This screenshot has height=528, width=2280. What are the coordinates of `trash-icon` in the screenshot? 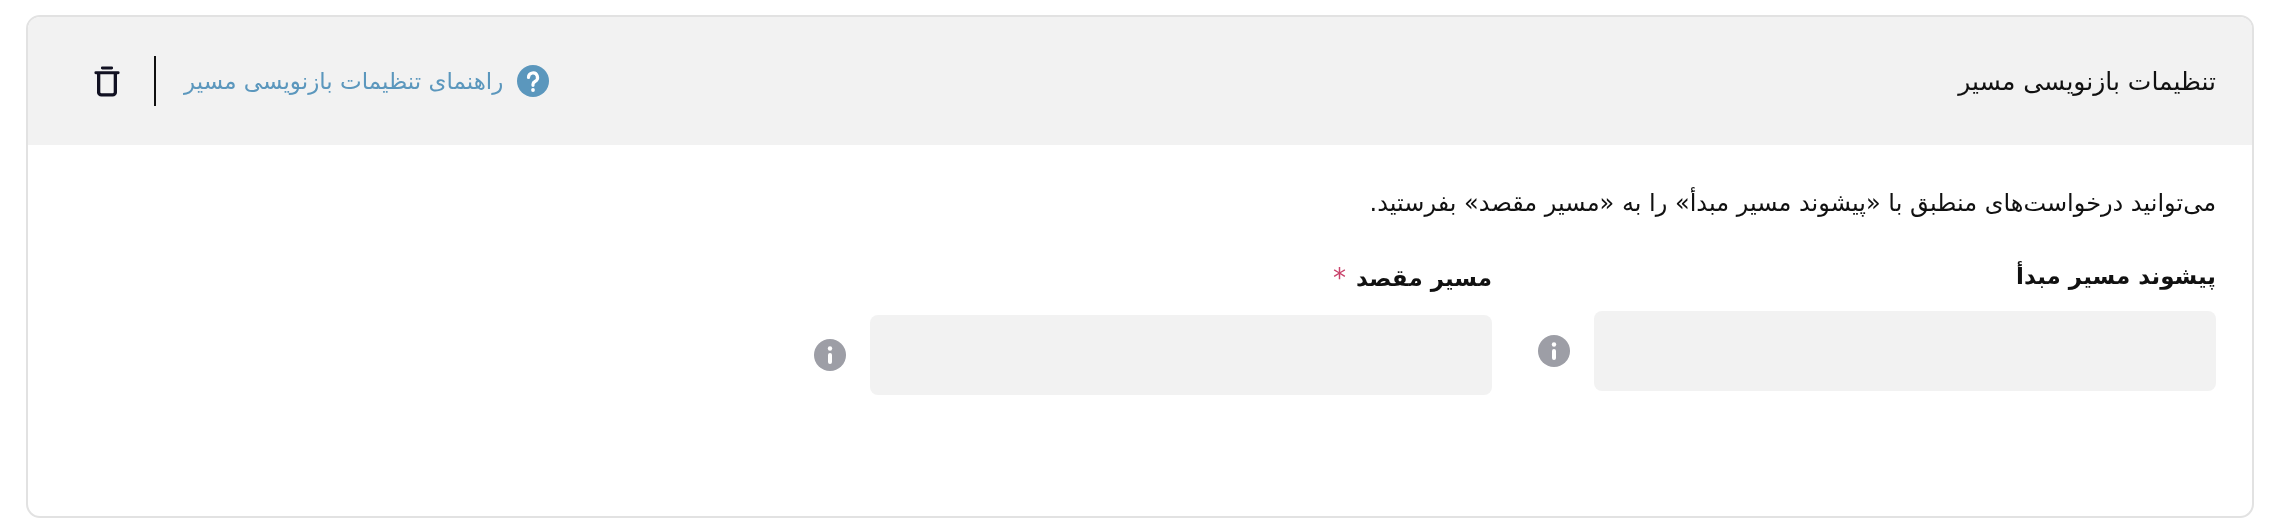 It's located at (107, 81).